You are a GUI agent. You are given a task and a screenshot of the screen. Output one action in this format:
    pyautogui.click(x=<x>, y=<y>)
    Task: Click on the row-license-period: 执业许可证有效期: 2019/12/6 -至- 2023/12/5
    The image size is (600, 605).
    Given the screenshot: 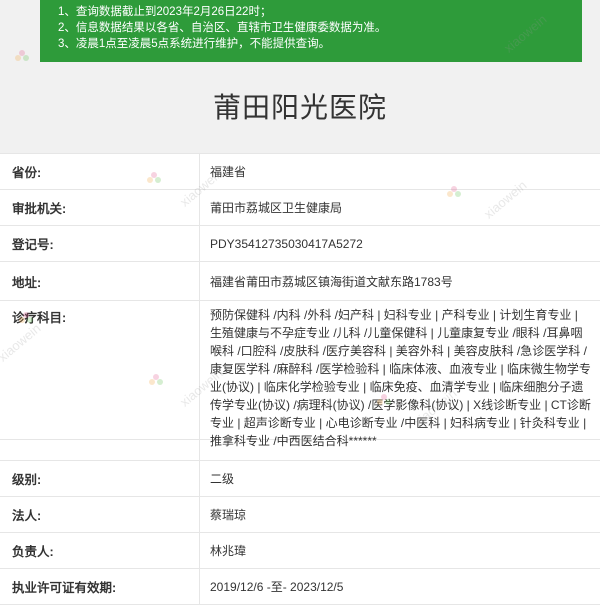 What is the action you would take?
    pyautogui.click(x=300, y=587)
    